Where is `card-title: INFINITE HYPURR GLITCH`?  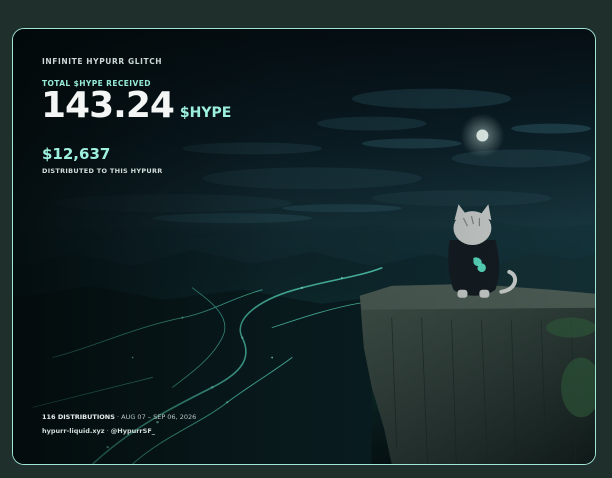 card-title: INFINITE HYPURR GLITCH is located at coordinates (102, 61).